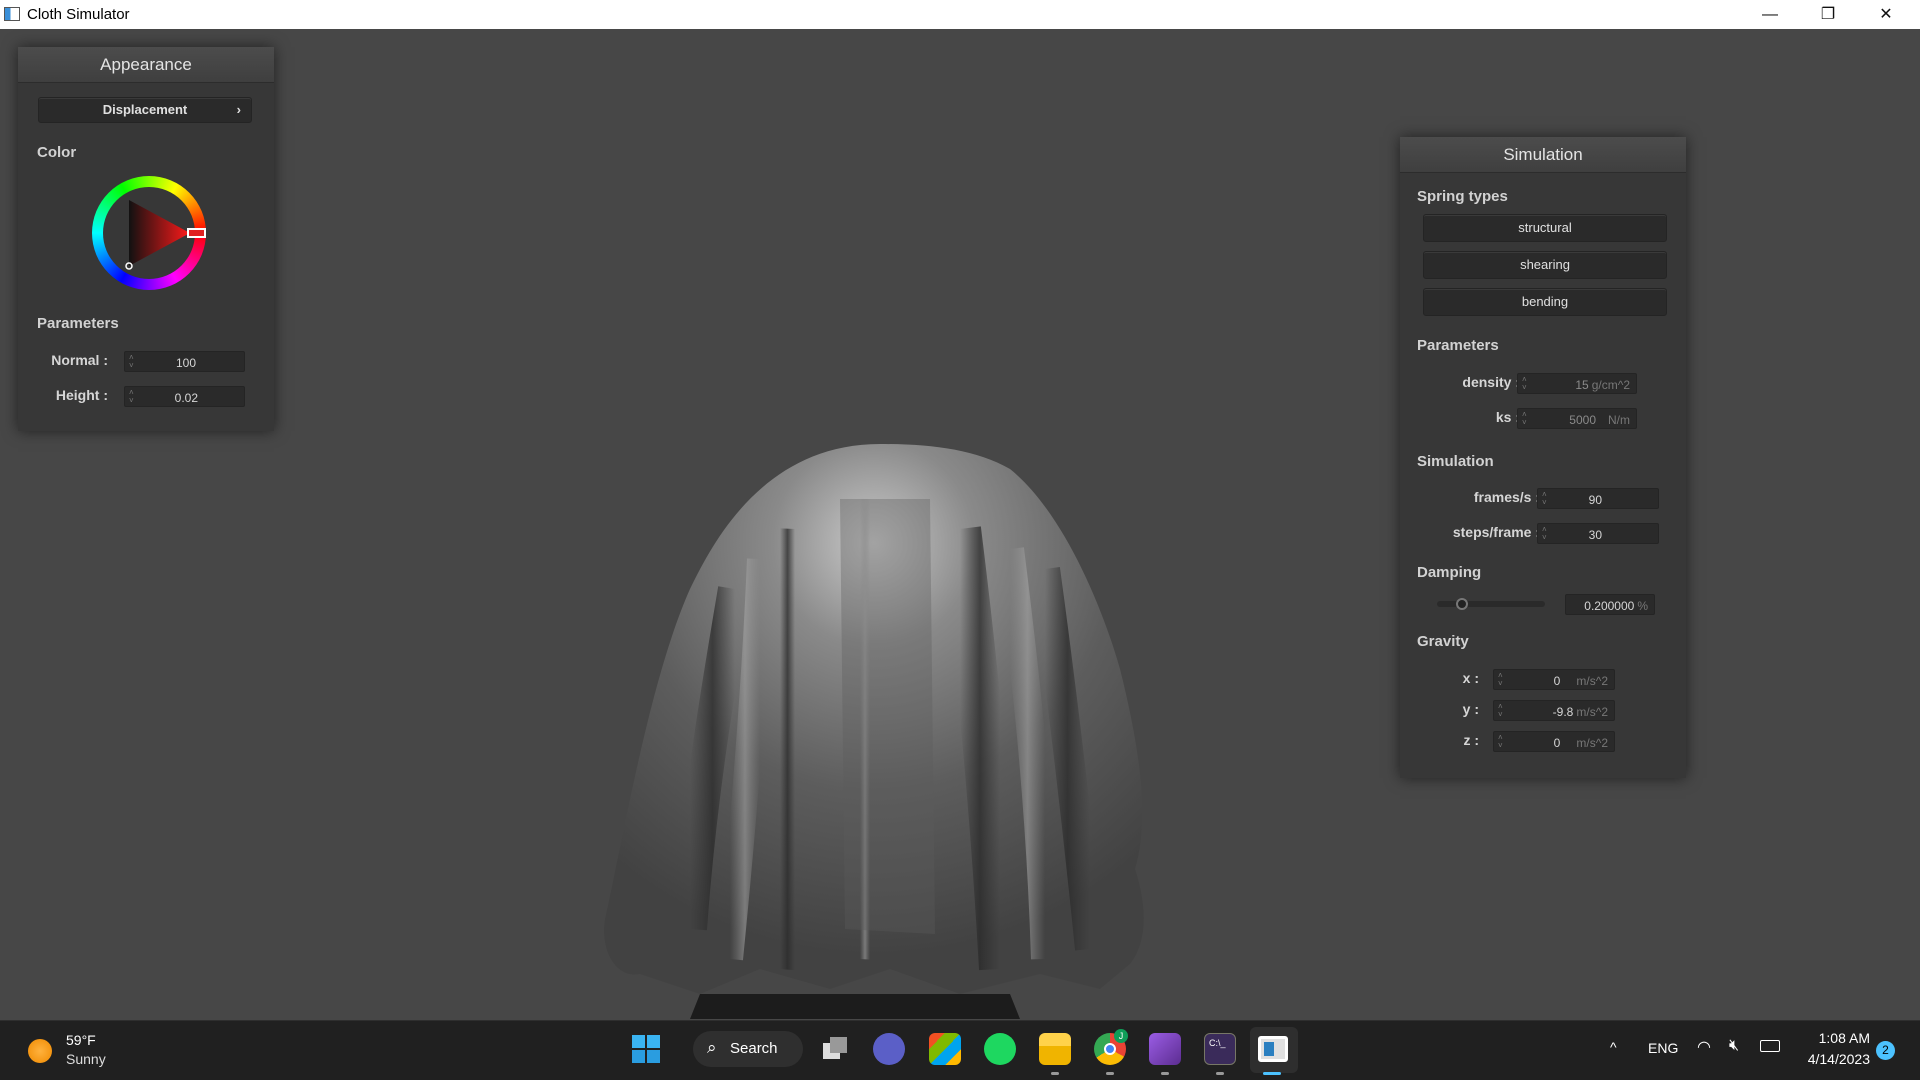 The width and height of the screenshot is (1920, 1080). Describe the element at coordinates (1592, 681) in the screenshot. I see `gravity-x-unit: m/s^2` at that location.